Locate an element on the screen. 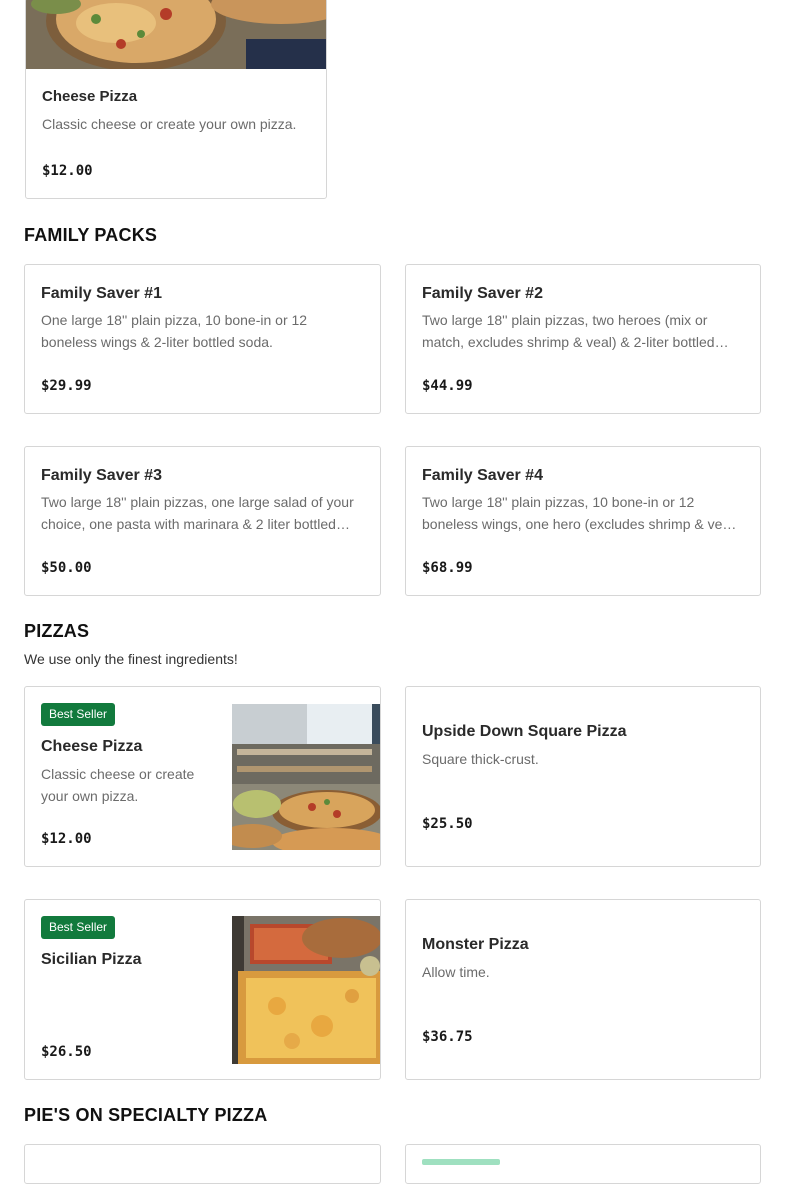 The image size is (785, 1184). item-title: Monster Pizza is located at coordinates (475, 944).